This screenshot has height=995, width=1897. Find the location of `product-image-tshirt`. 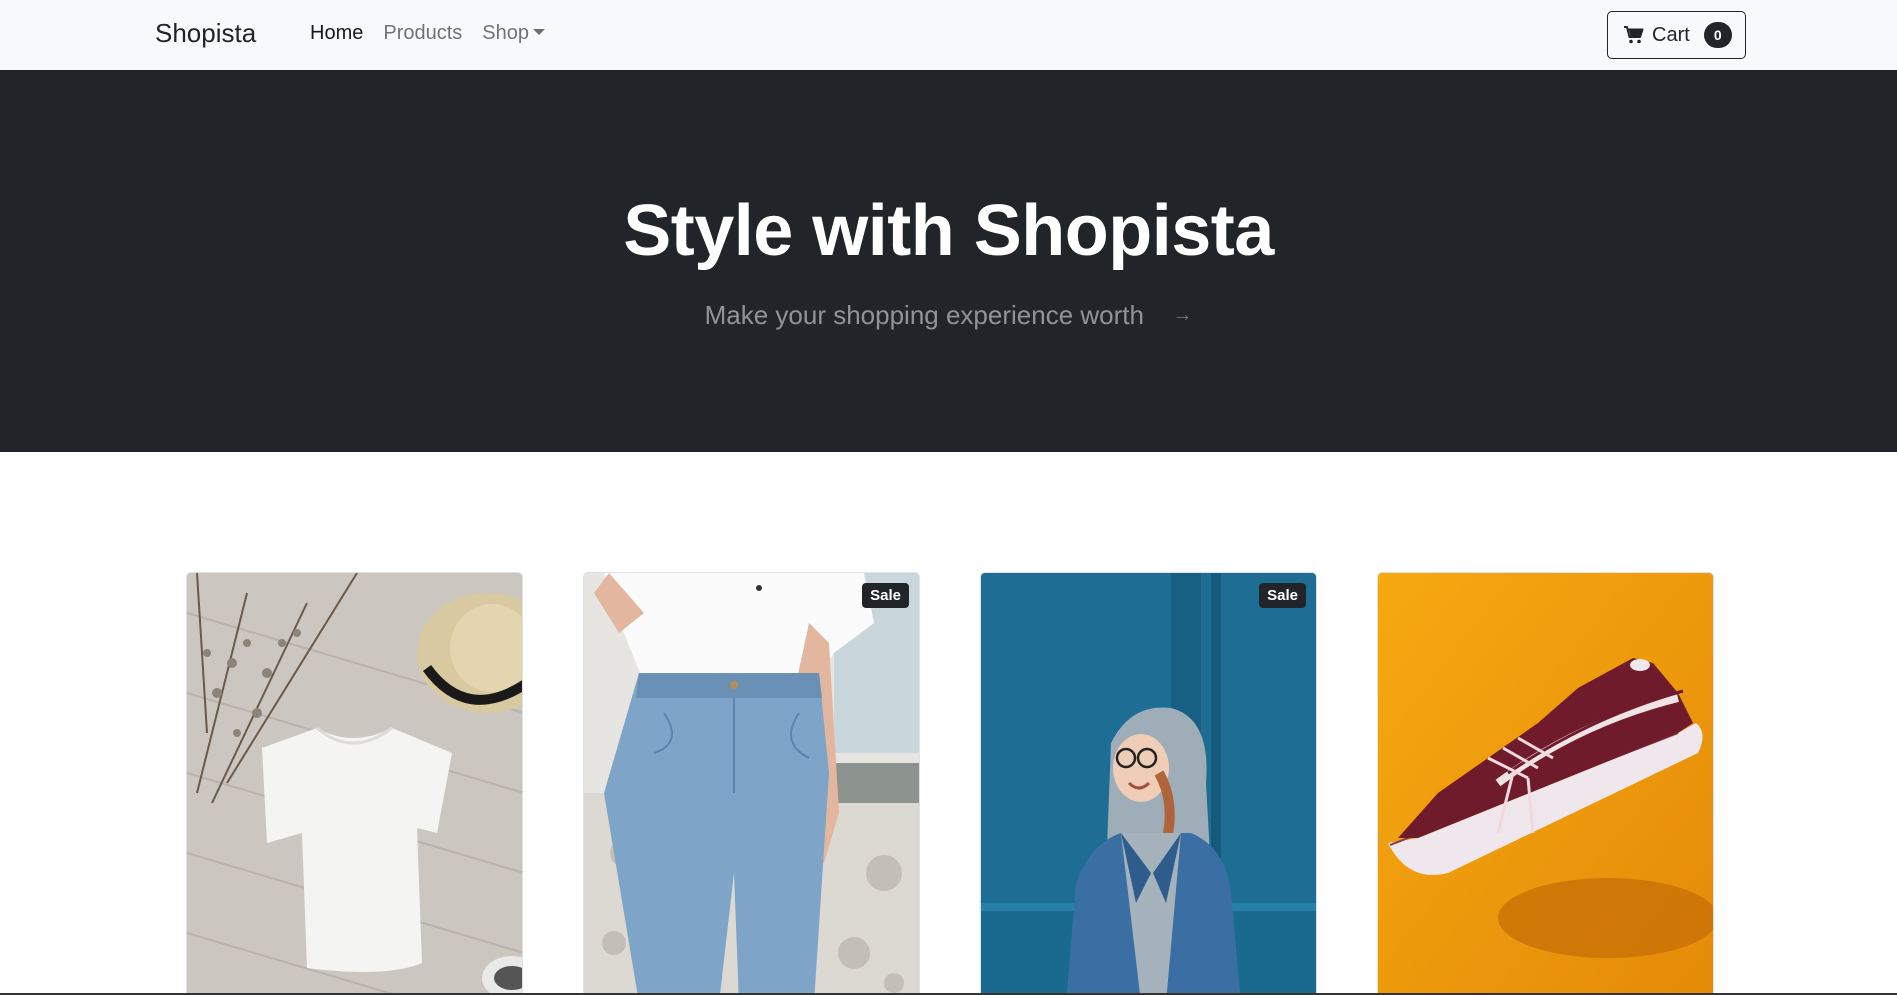

product-image-tshirt is located at coordinates (354, 784).